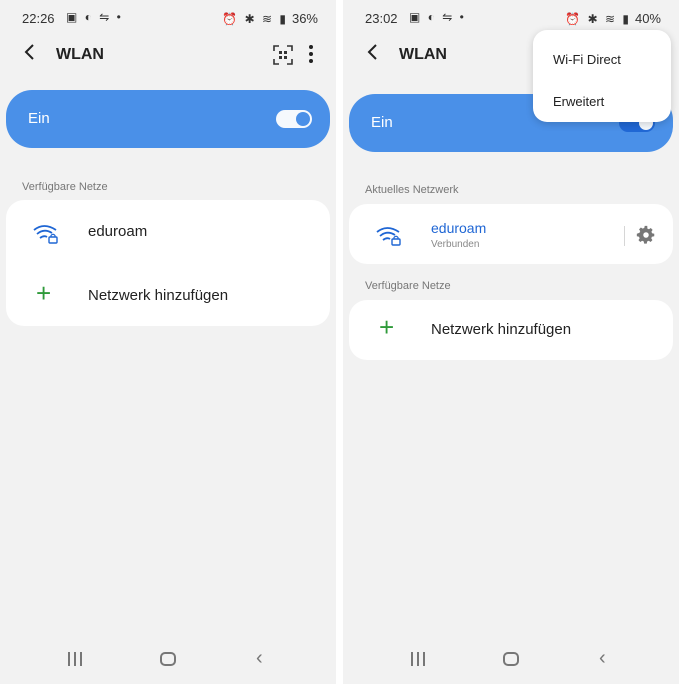  Describe the element at coordinates (294, 119) in the screenshot. I see `wifi-switch` at that location.